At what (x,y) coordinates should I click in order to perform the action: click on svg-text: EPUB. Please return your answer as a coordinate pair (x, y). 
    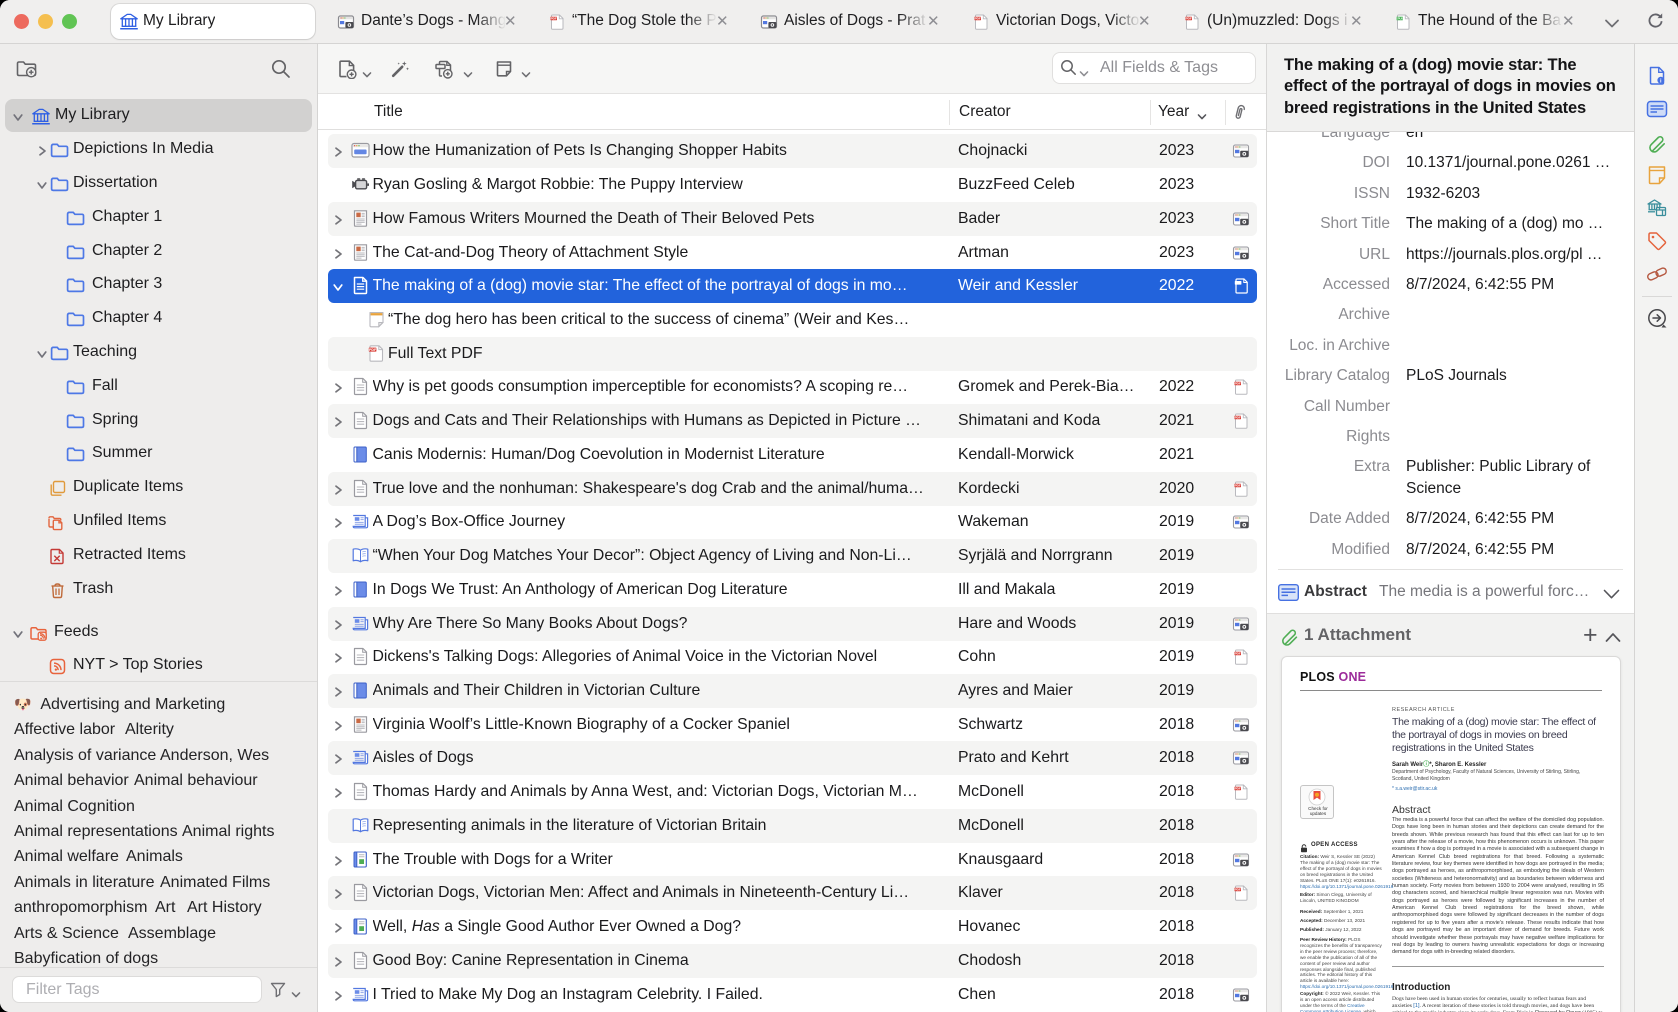
    Looking at the image, I should click on (1400, 19).